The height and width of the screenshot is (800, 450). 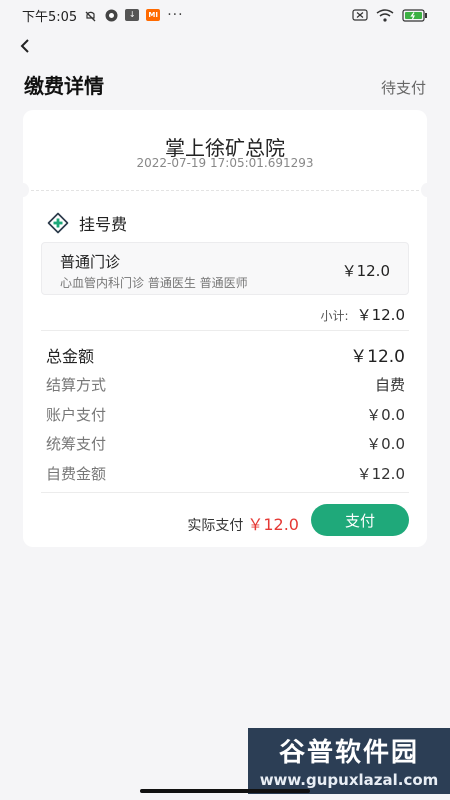 I want to click on fee-item-description: 心血管内科门诊 普通医生 普通医师, so click(x=154, y=283).